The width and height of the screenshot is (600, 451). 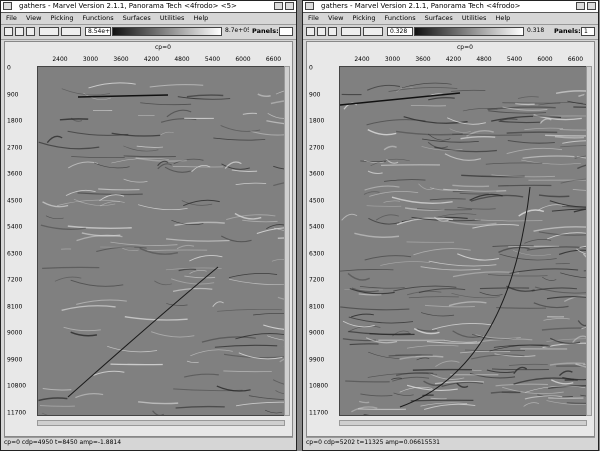 I want to click on x-tick-label: 5400, so click(x=514, y=59).